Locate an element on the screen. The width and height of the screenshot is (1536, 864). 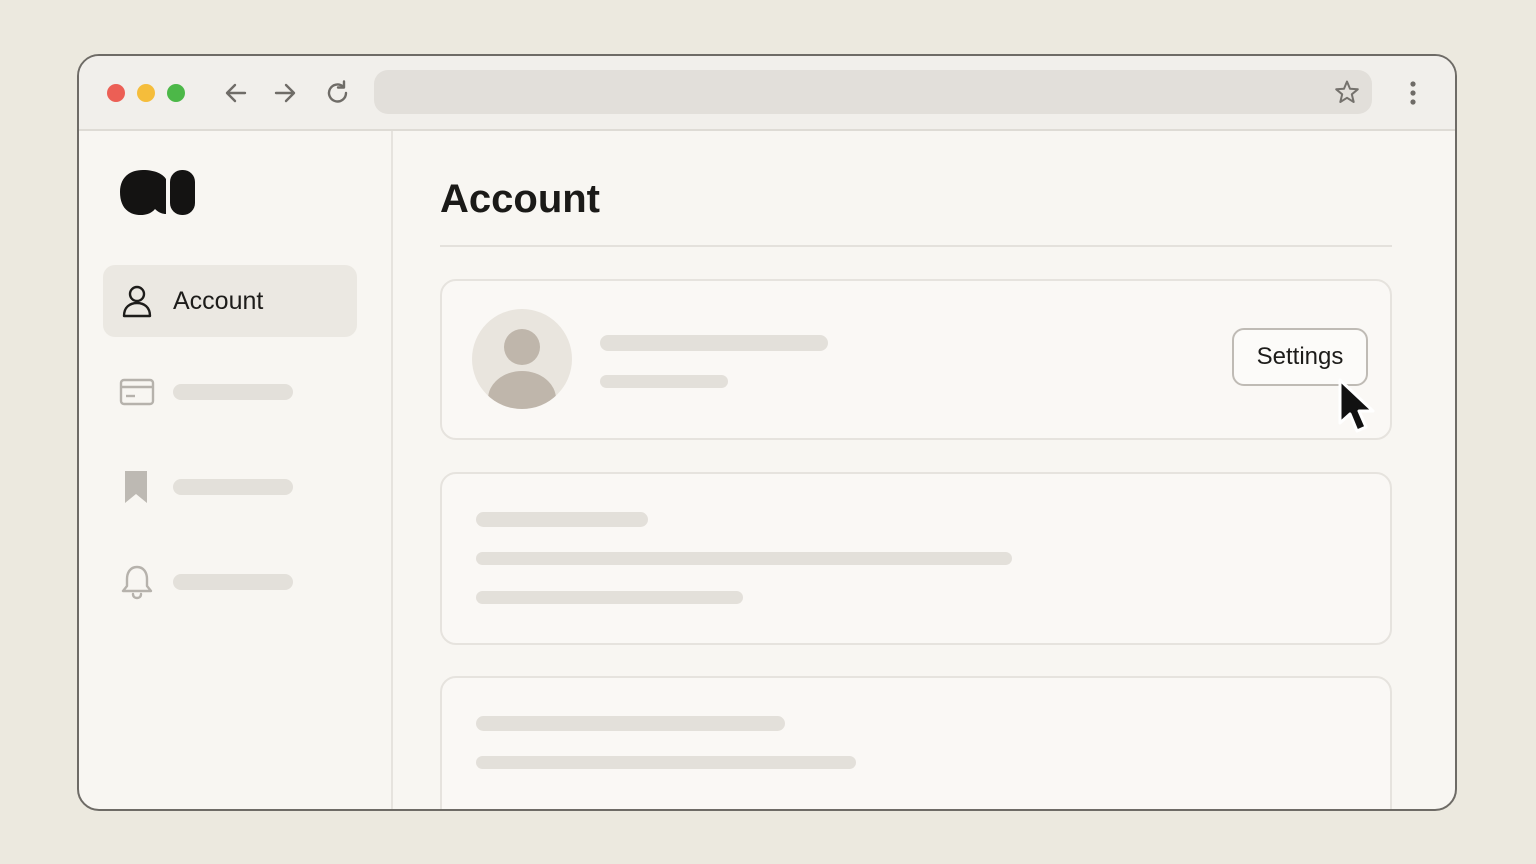
sidebar-item-billing is located at coordinates (230, 392).